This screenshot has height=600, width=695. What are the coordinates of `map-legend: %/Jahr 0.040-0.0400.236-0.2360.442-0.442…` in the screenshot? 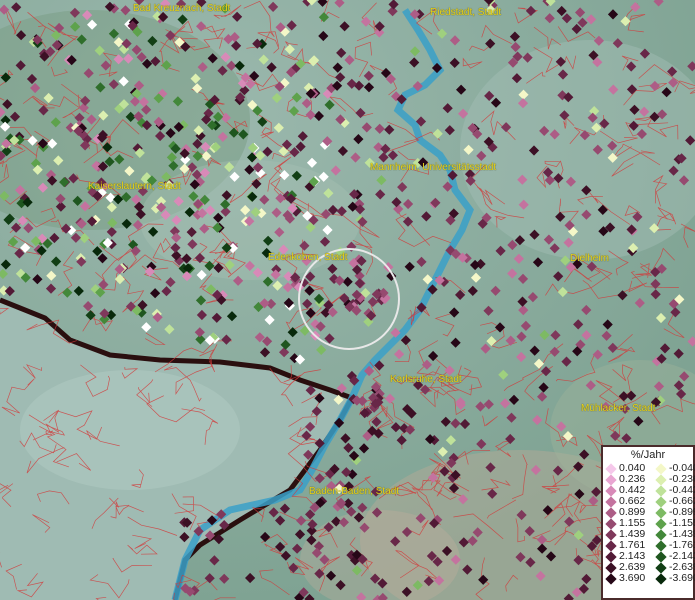 It's located at (648, 522).